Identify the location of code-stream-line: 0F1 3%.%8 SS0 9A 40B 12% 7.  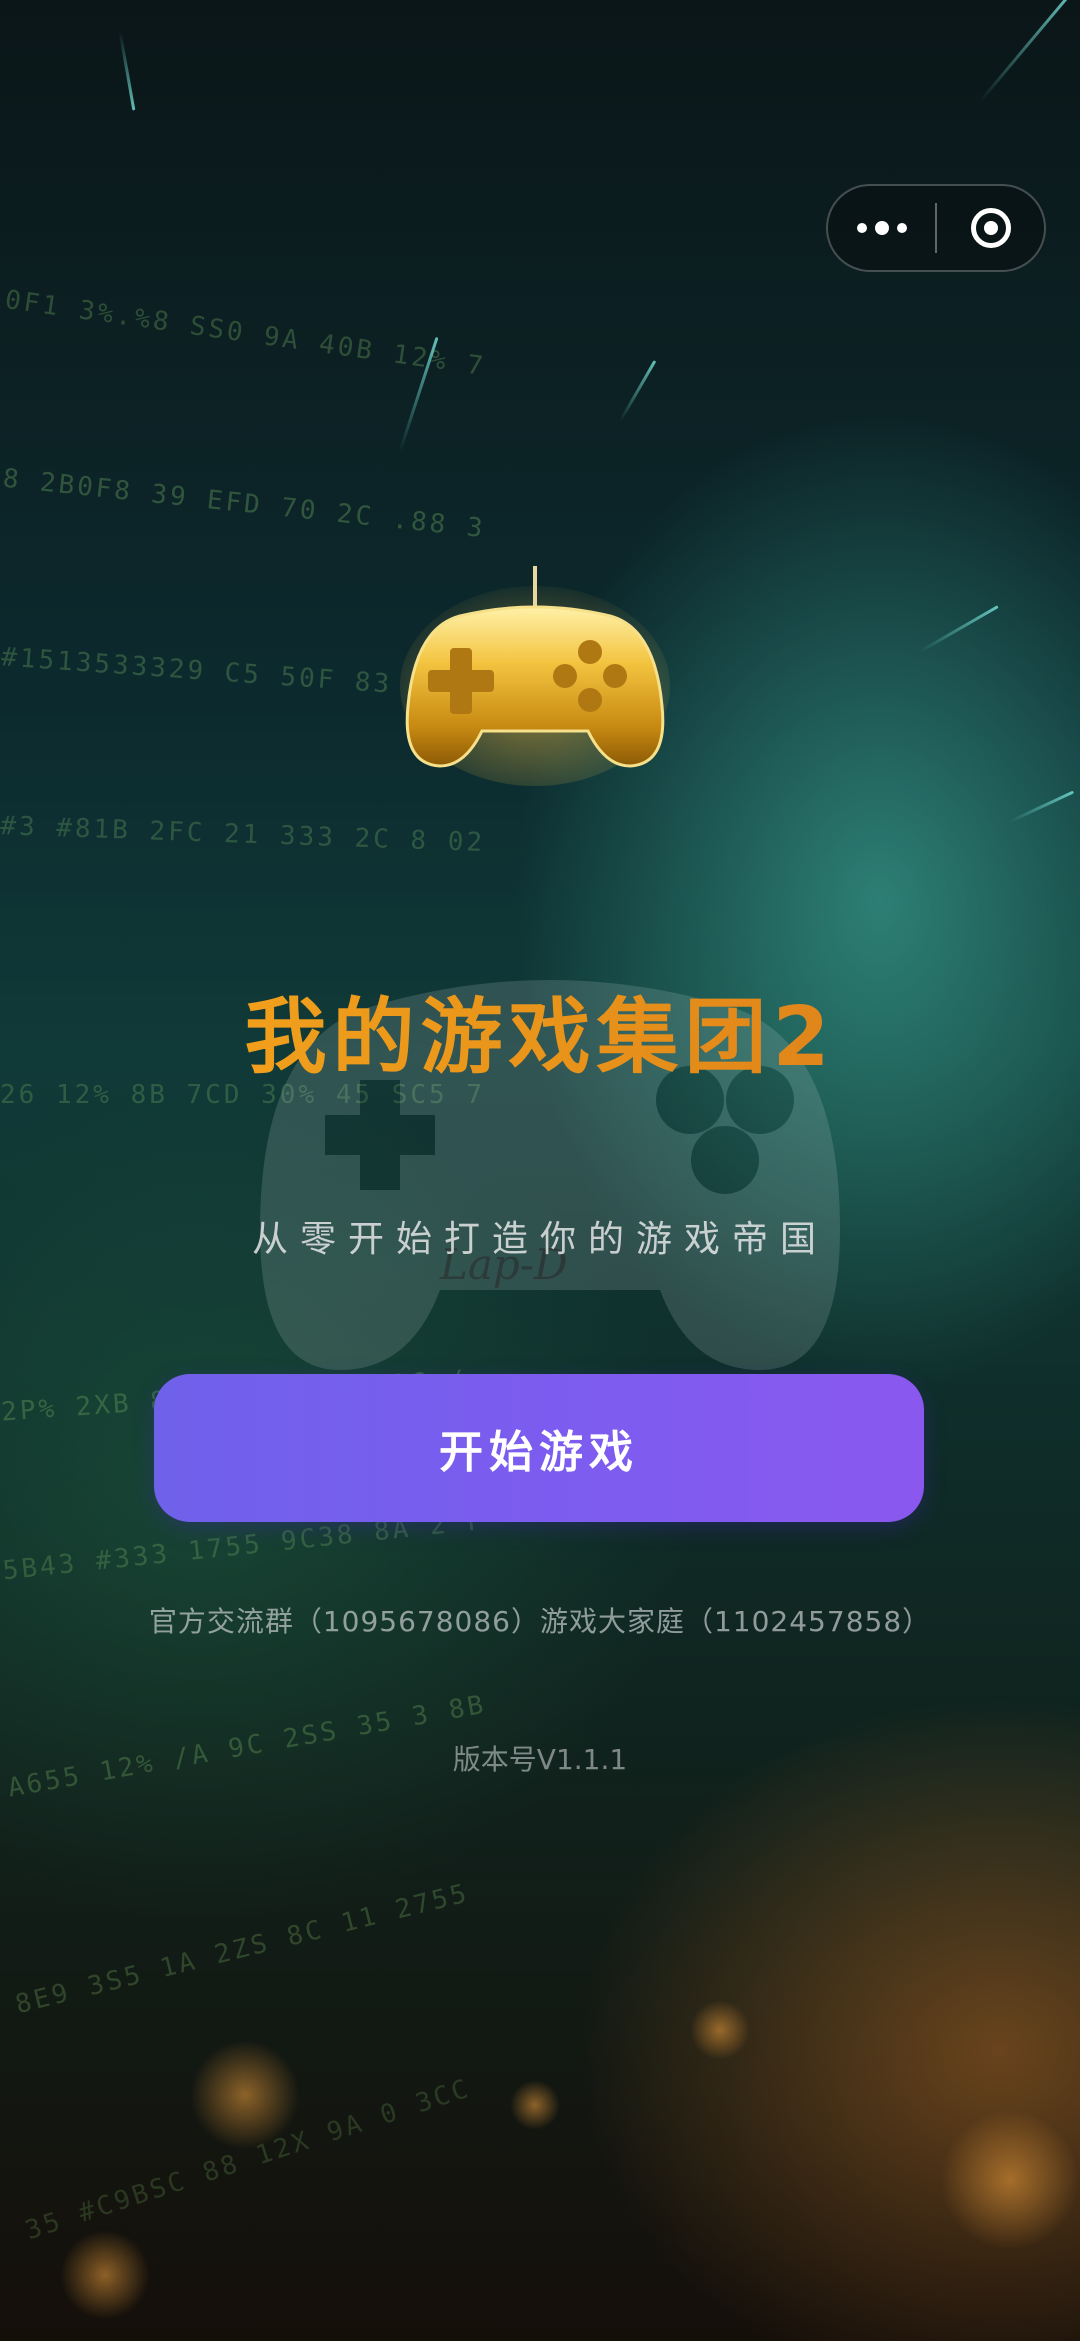
(245, 333).